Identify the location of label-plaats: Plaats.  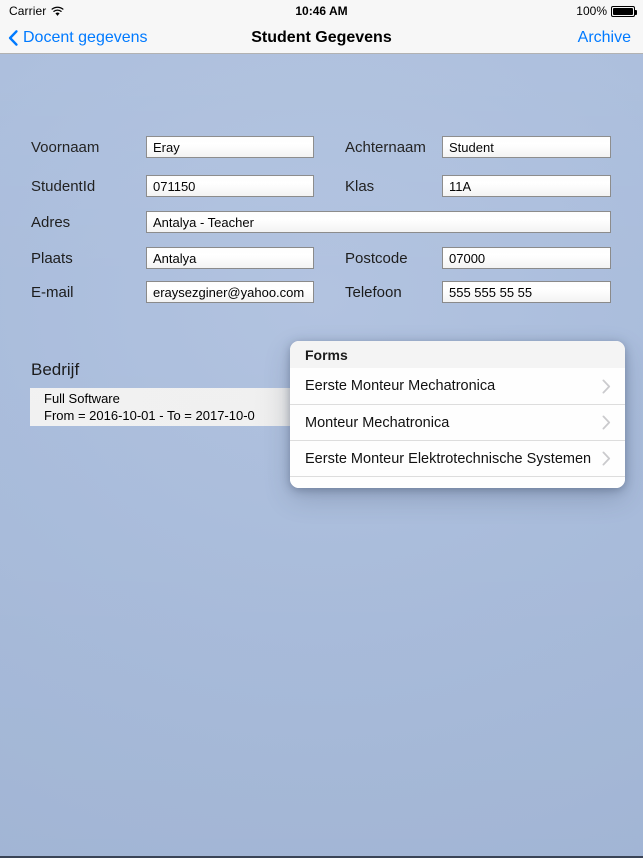
(52, 258).